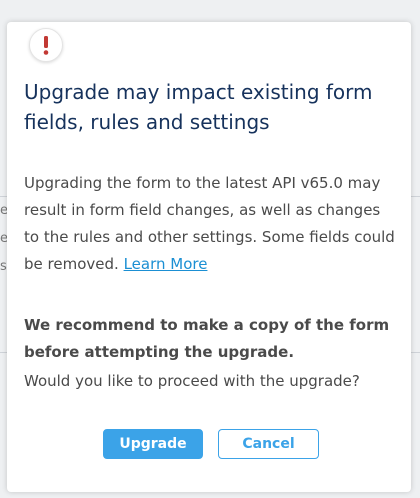 This screenshot has width=420, height=498. I want to click on upgrade-button: Upgrade, so click(153, 444).